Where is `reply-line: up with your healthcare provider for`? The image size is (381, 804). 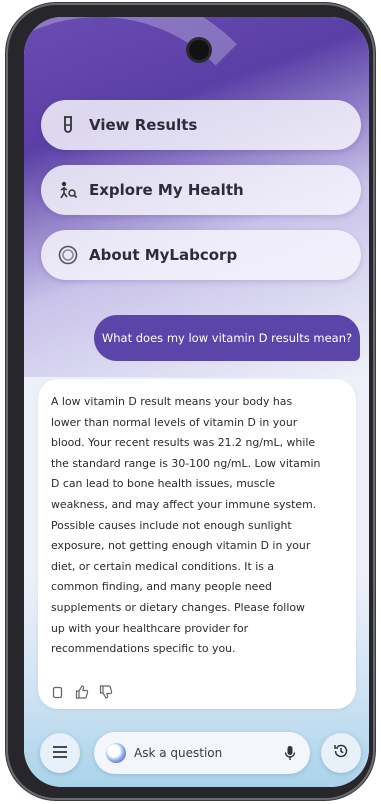 reply-line: up with your healthcare provider for is located at coordinates (150, 628).